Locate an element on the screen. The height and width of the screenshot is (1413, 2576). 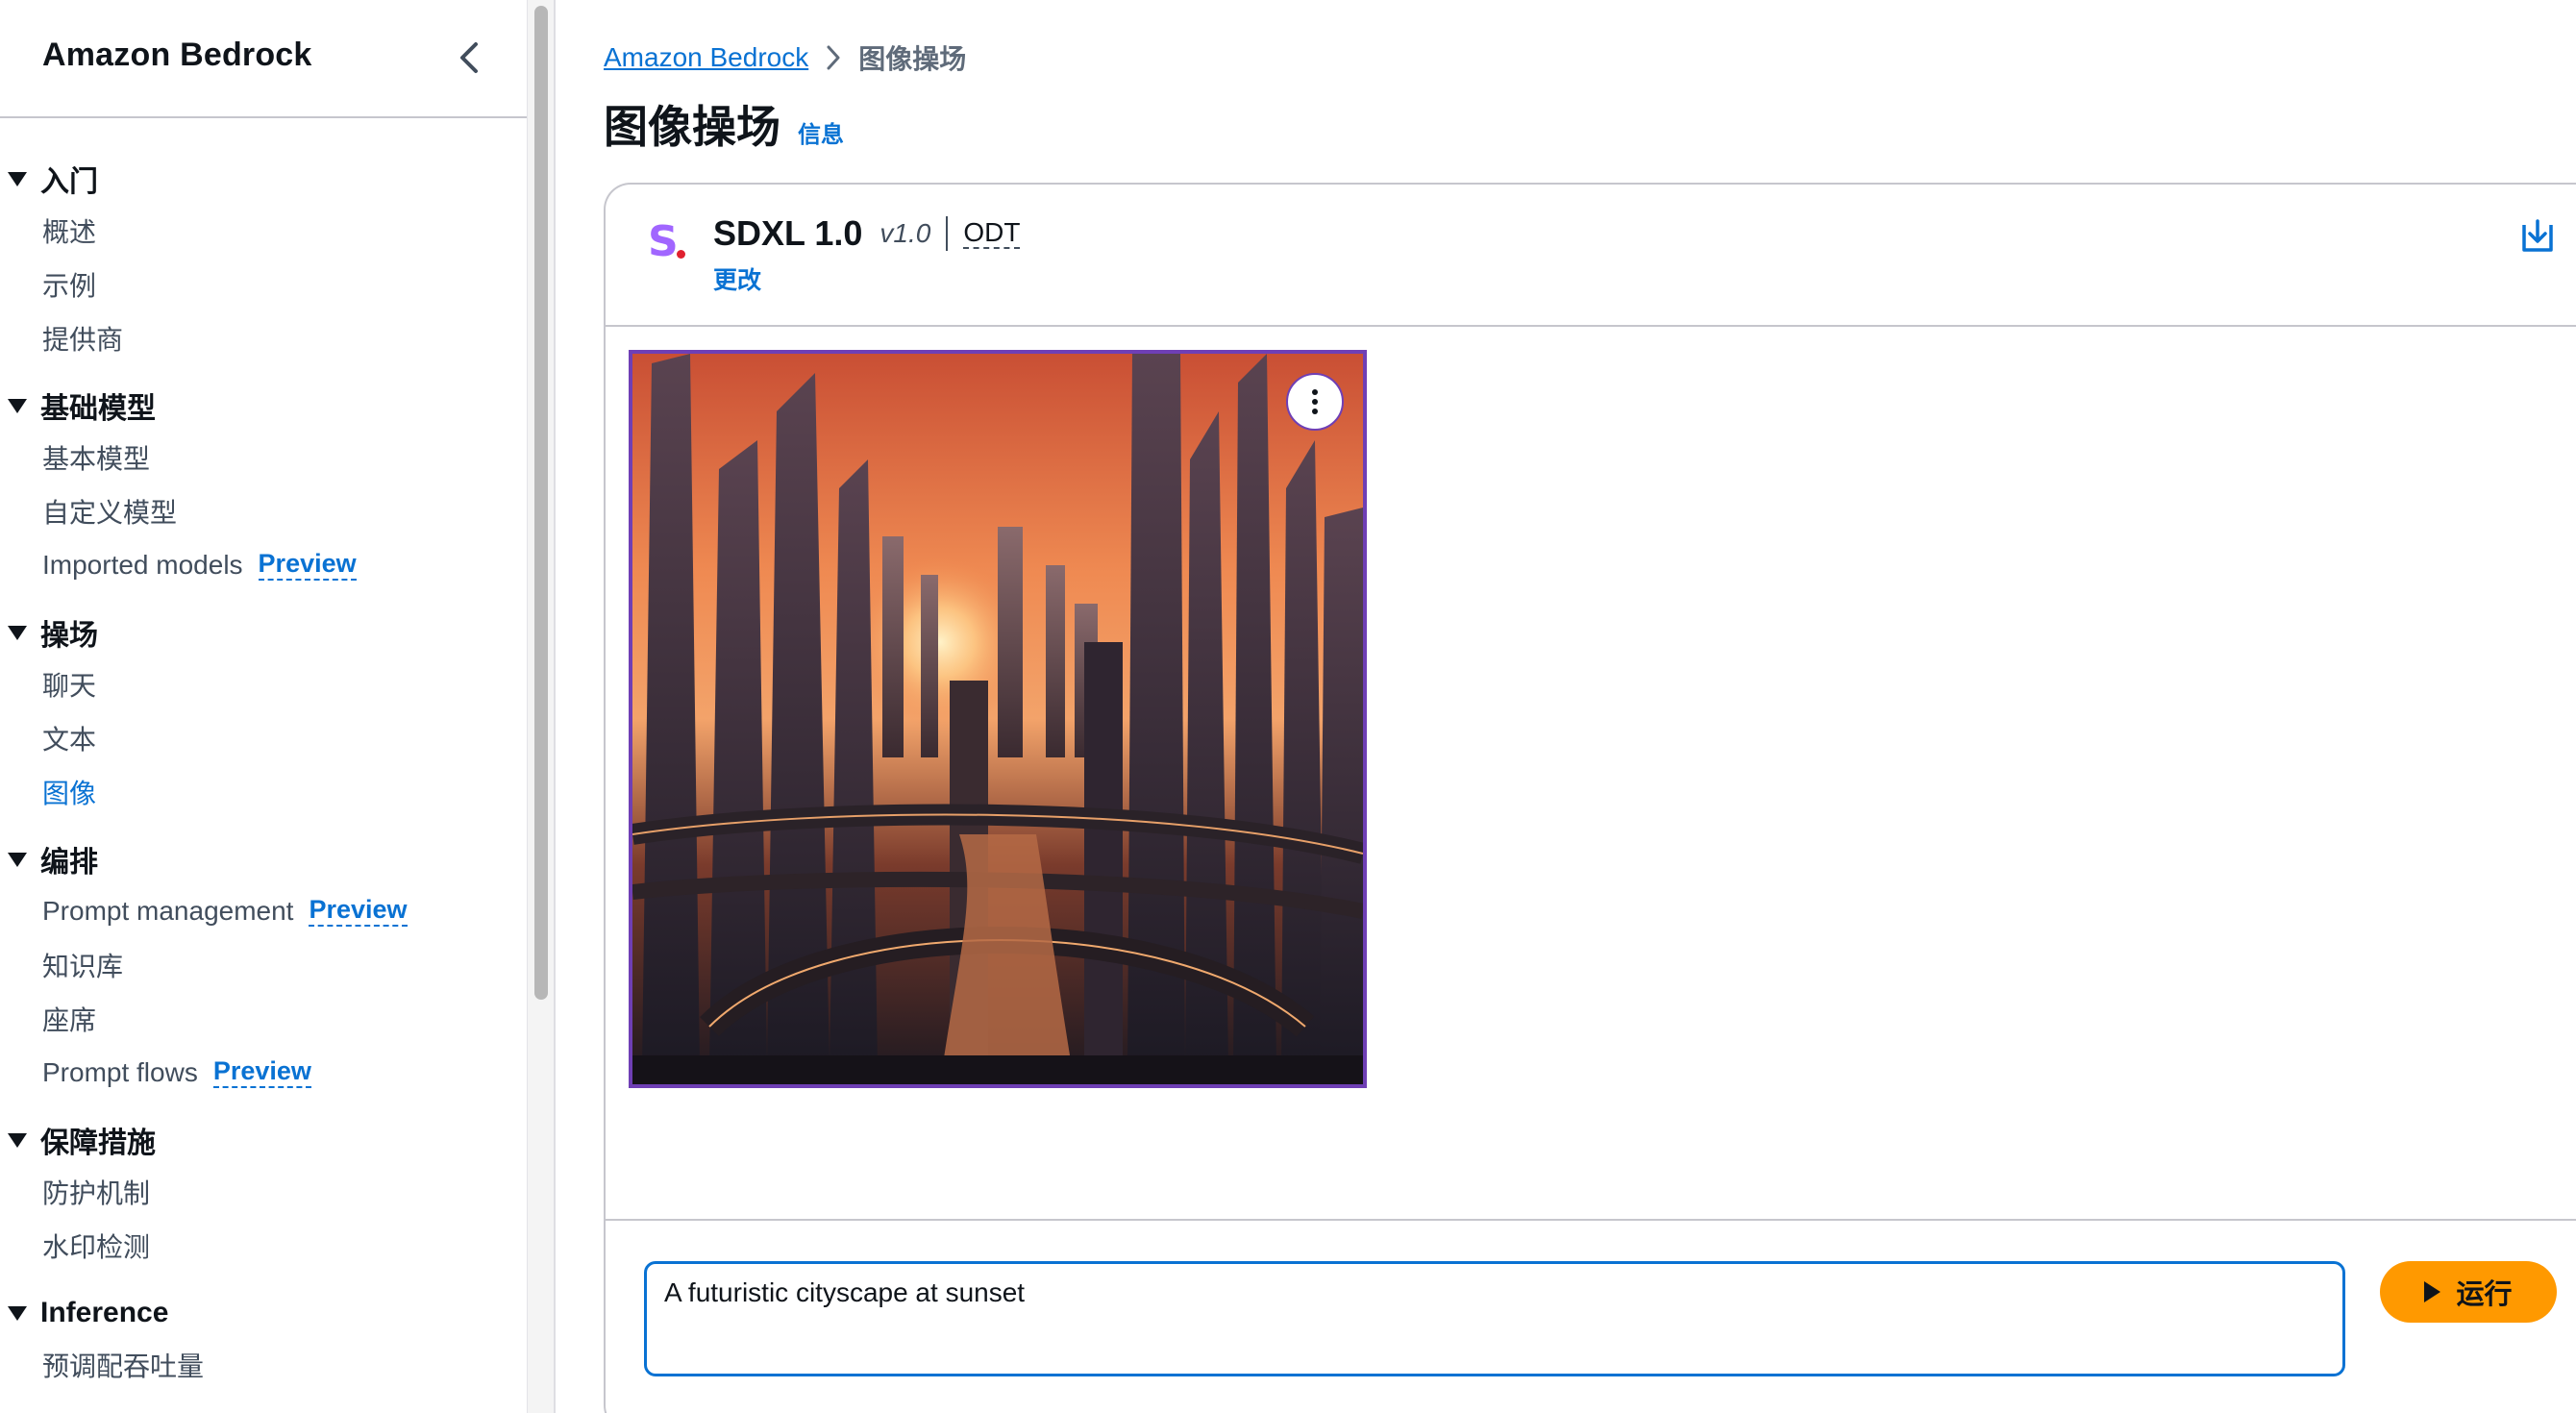
sidebar-item-prompt-flows: Prompt flows Preview is located at coordinates (263, 1073).